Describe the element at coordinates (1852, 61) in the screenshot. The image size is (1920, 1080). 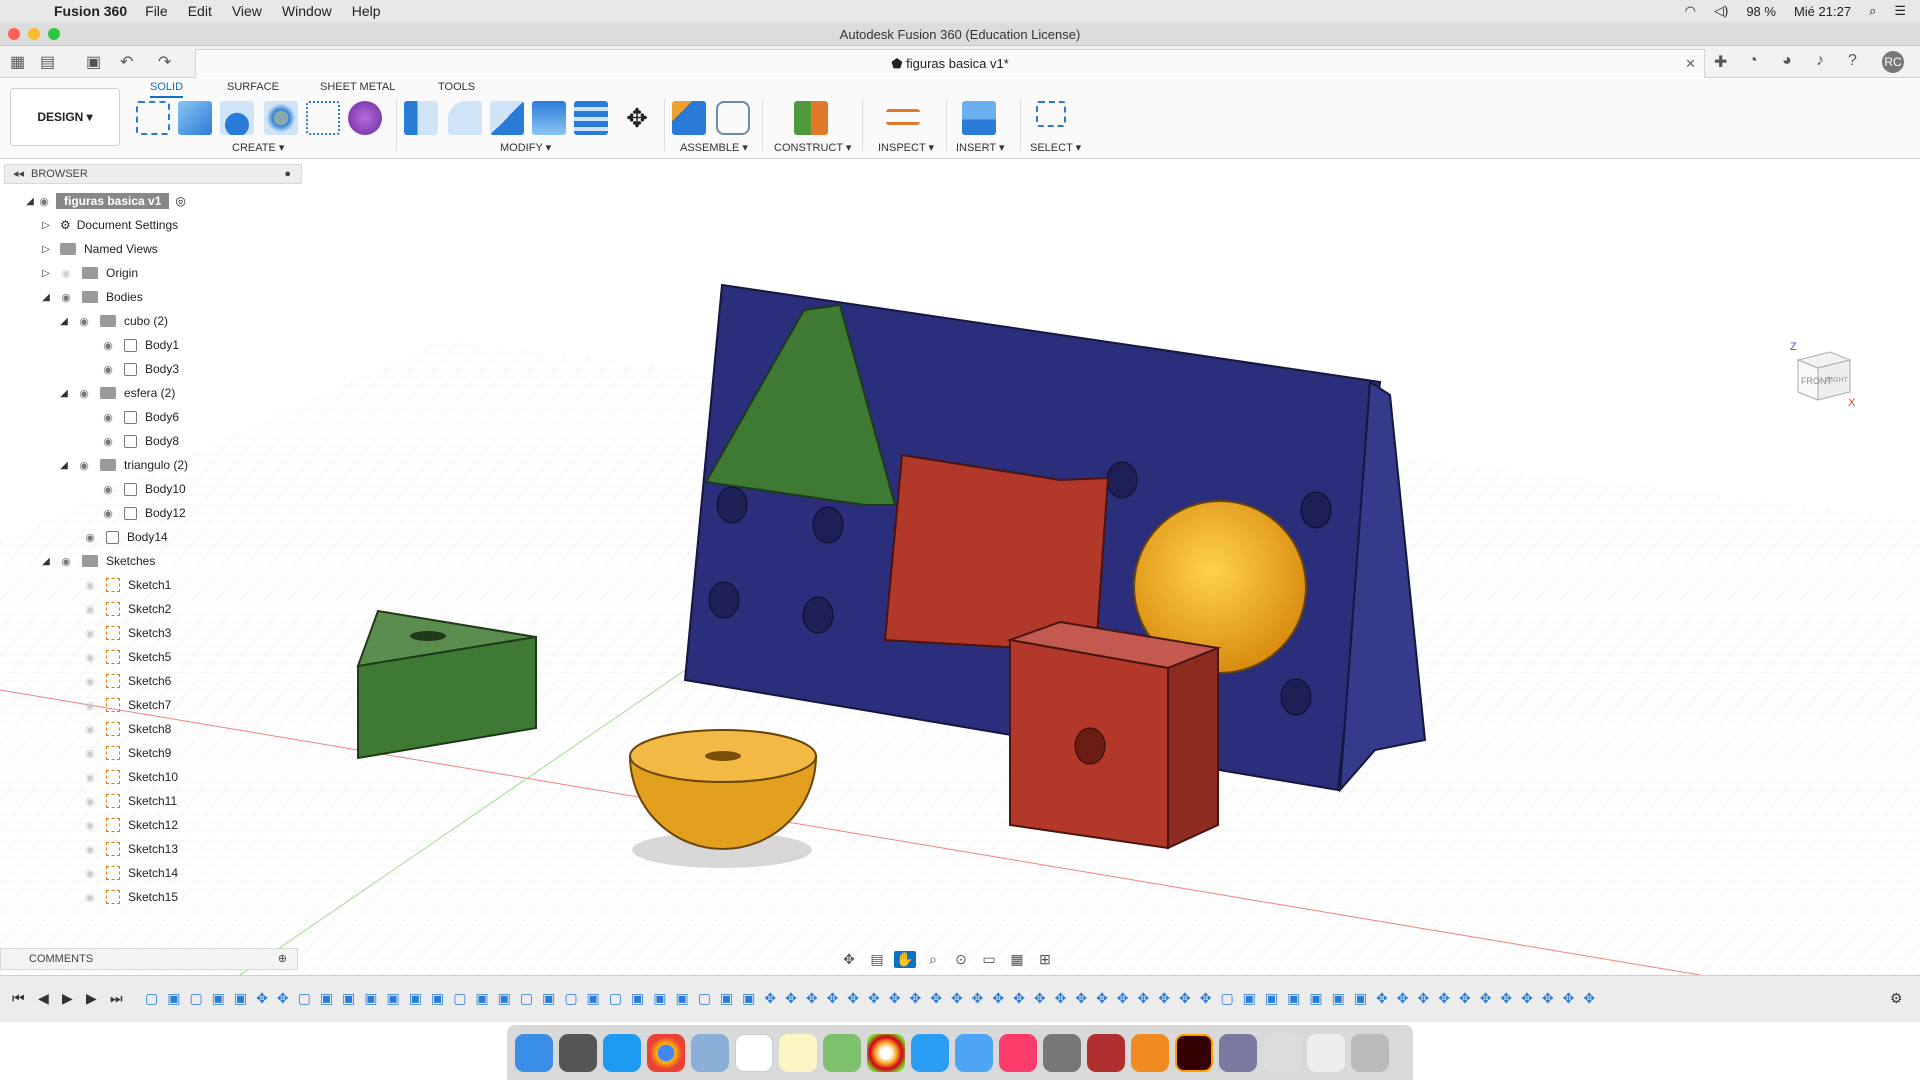
I see `help-icon: ?` at that location.